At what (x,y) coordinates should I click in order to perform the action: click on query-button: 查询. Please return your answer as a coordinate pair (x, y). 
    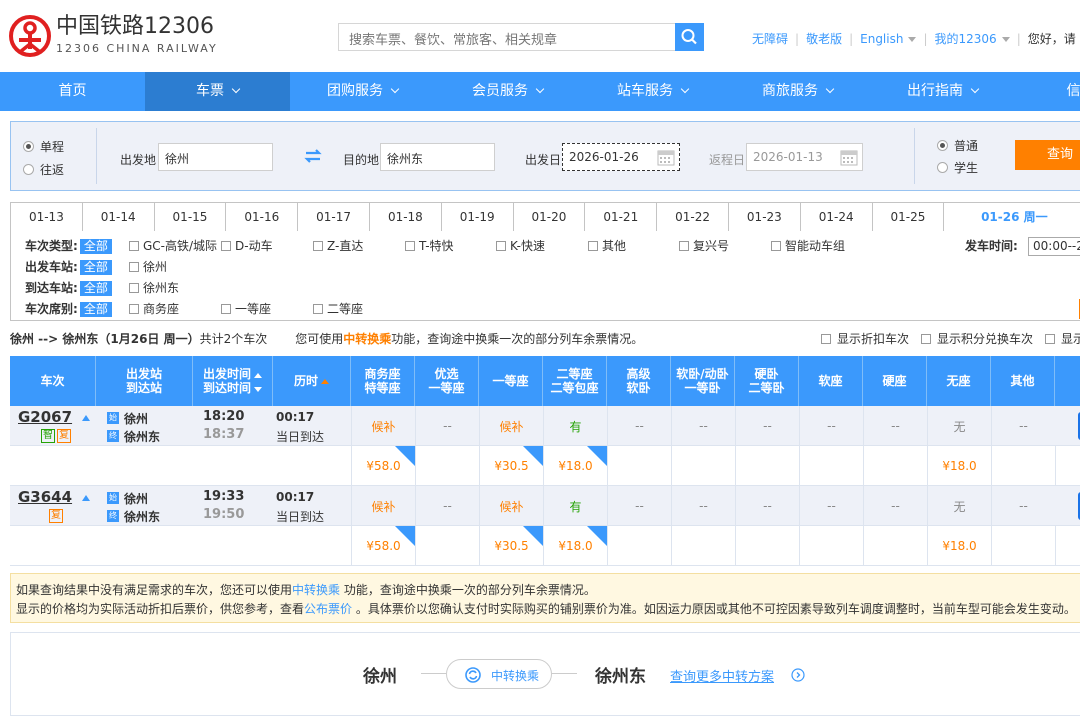
    Looking at the image, I should click on (1047, 155).